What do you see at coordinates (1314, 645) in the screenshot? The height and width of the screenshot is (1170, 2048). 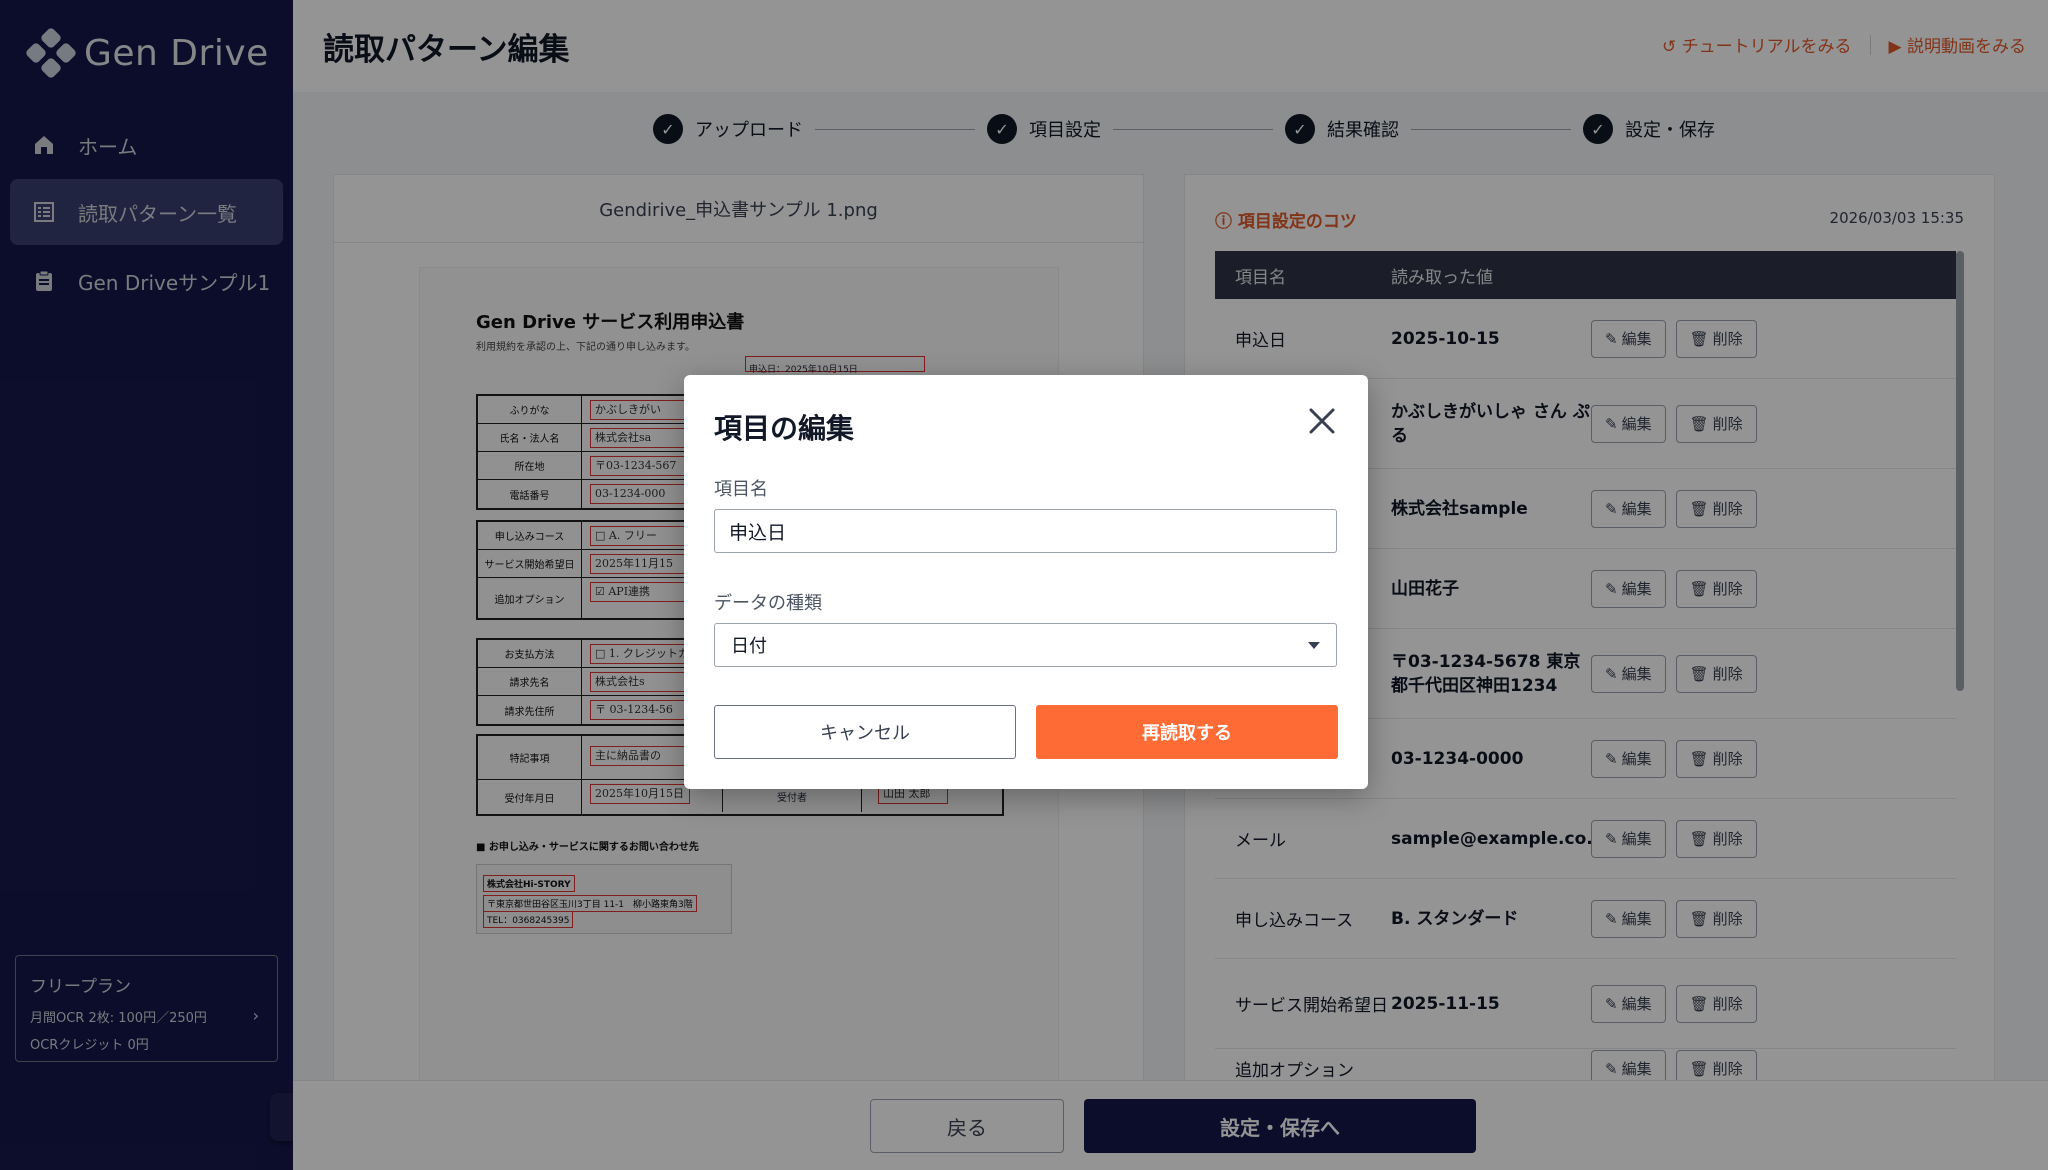 I see `chevron-down-icon` at bounding box center [1314, 645].